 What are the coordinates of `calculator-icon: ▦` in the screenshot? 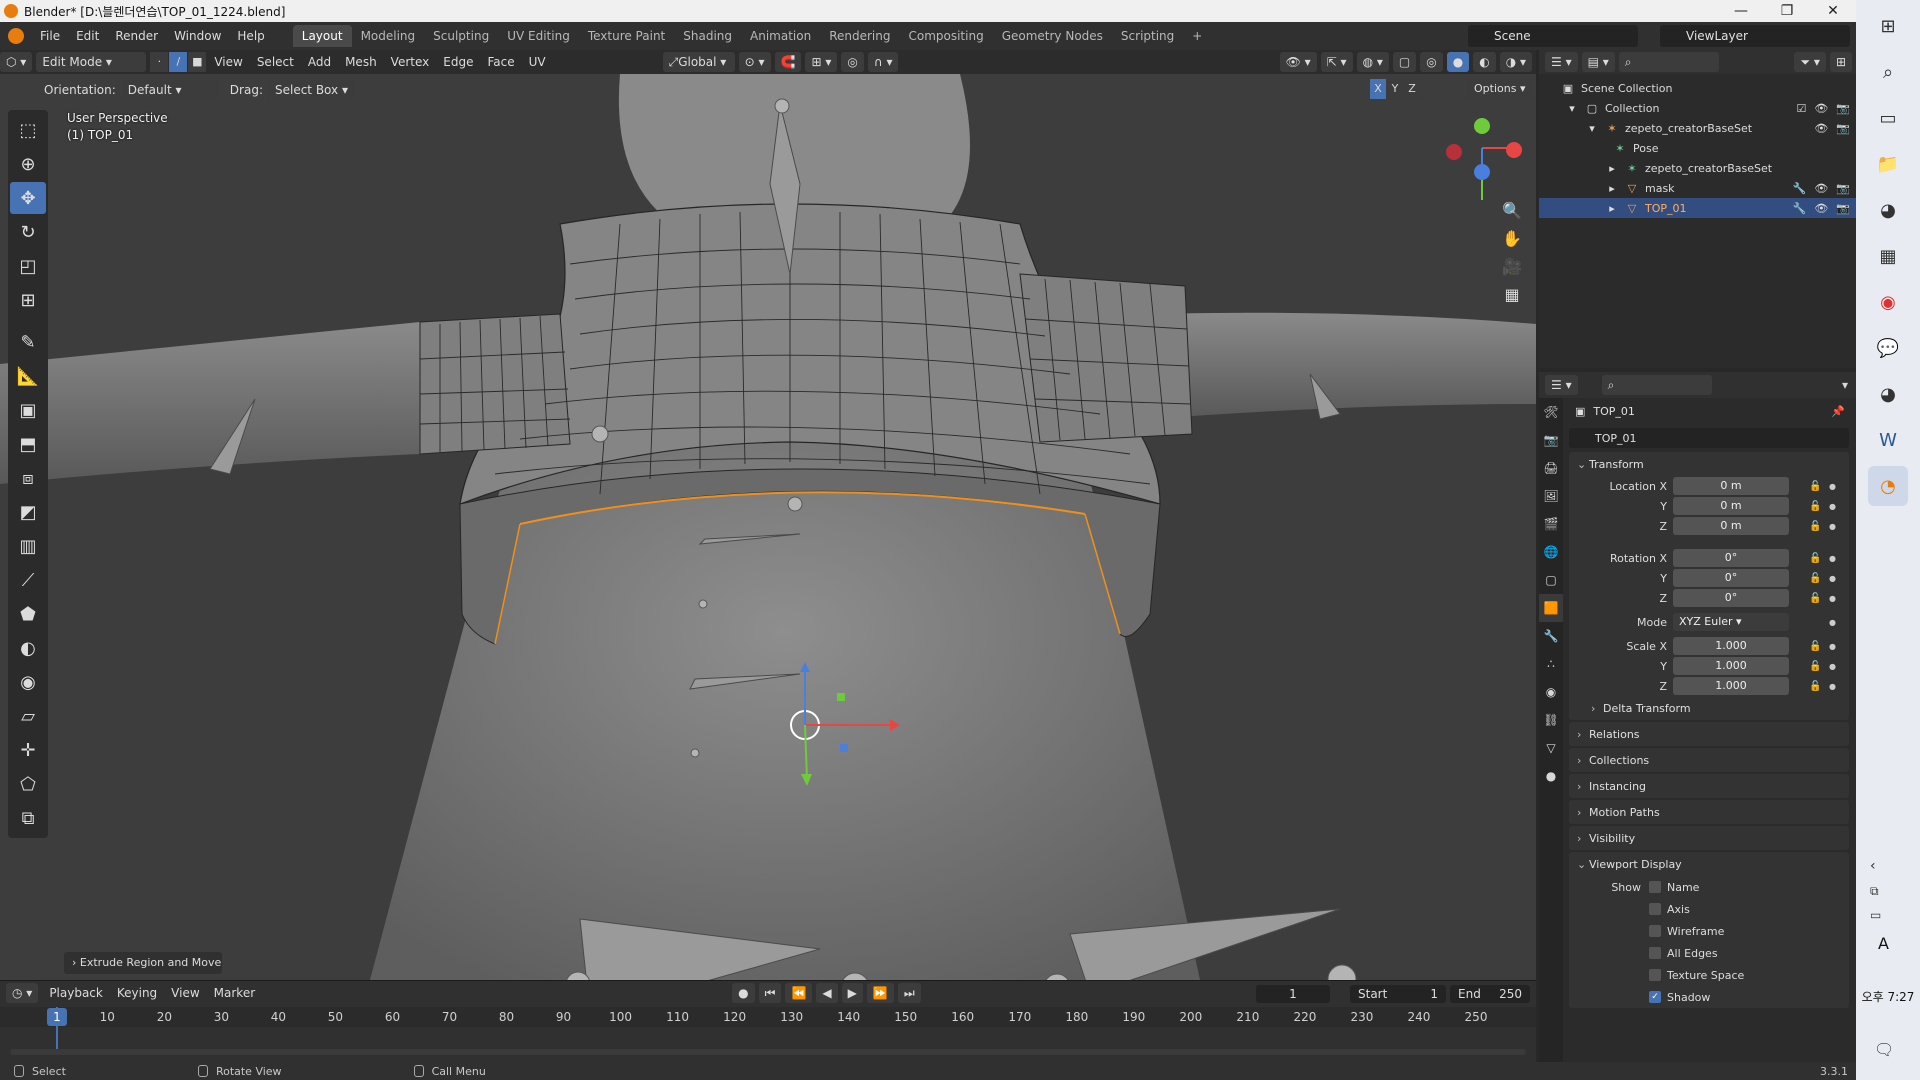 It's located at (1888, 256).